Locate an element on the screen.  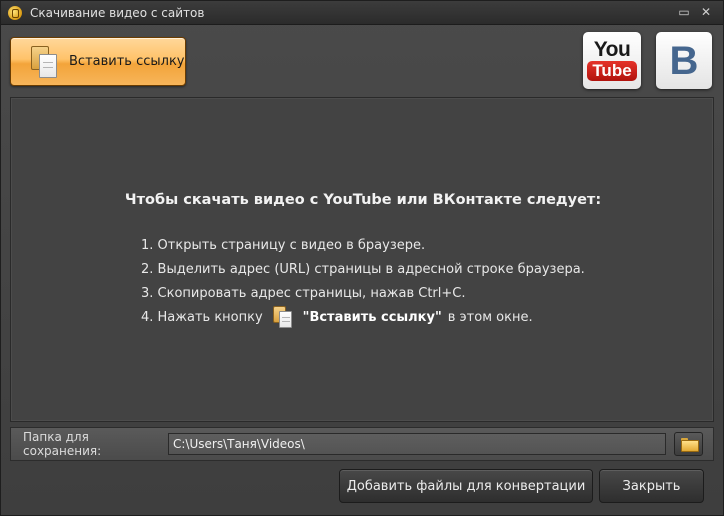
window-title: Скачивание видео с сайтов is located at coordinates (117, 12).